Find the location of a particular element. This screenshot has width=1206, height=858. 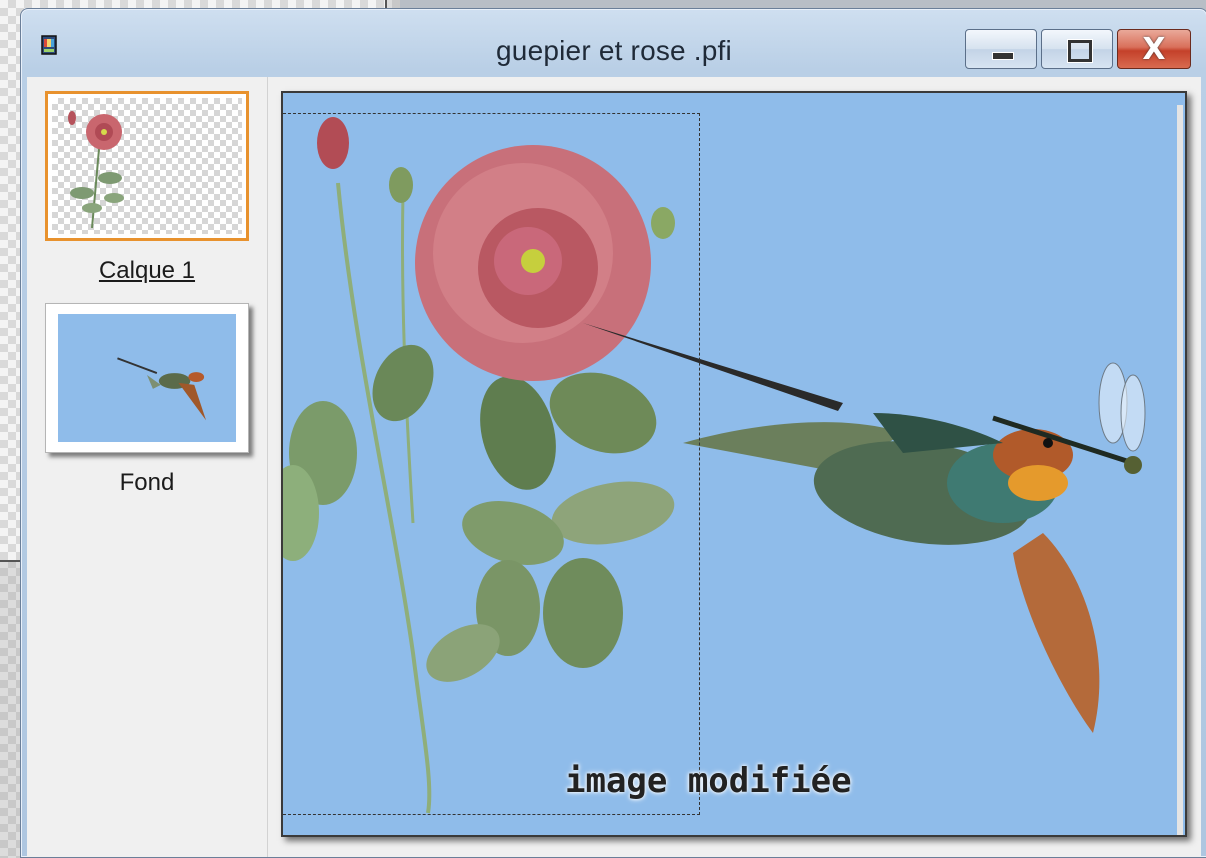

bird-thumbnail-icon is located at coordinates (162, 389).